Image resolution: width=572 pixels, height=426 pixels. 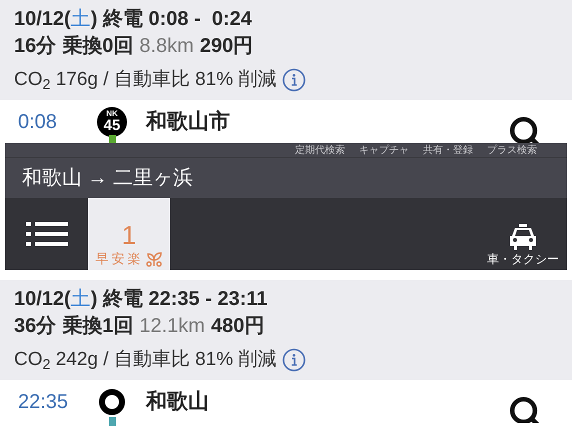 I want to click on transfers-text: 乗換1回, so click(x=98, y=326).